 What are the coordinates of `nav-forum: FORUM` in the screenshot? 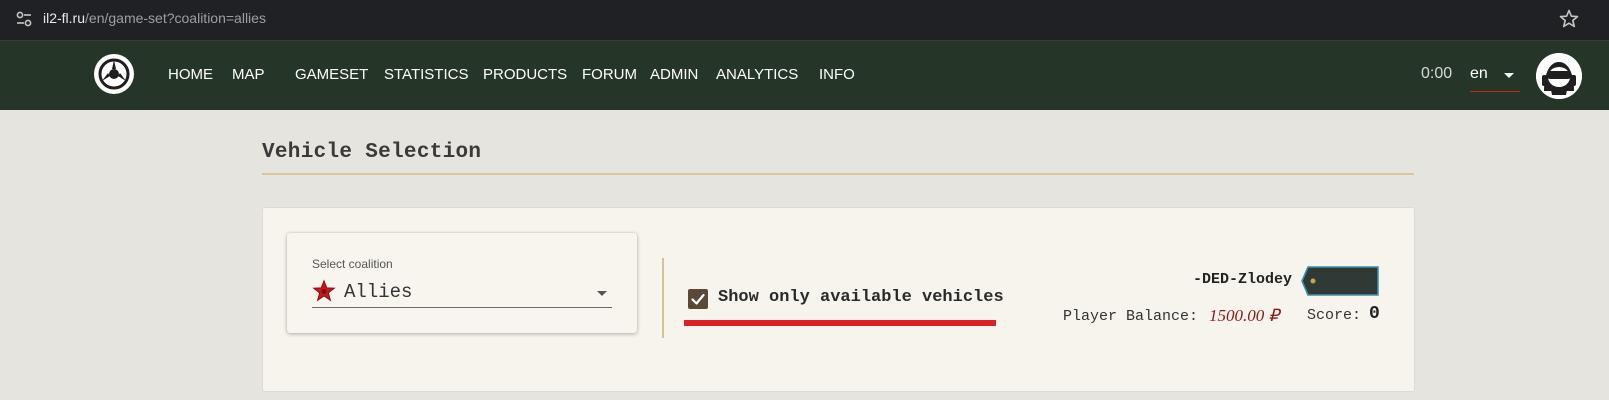 It's located at (609, 74).